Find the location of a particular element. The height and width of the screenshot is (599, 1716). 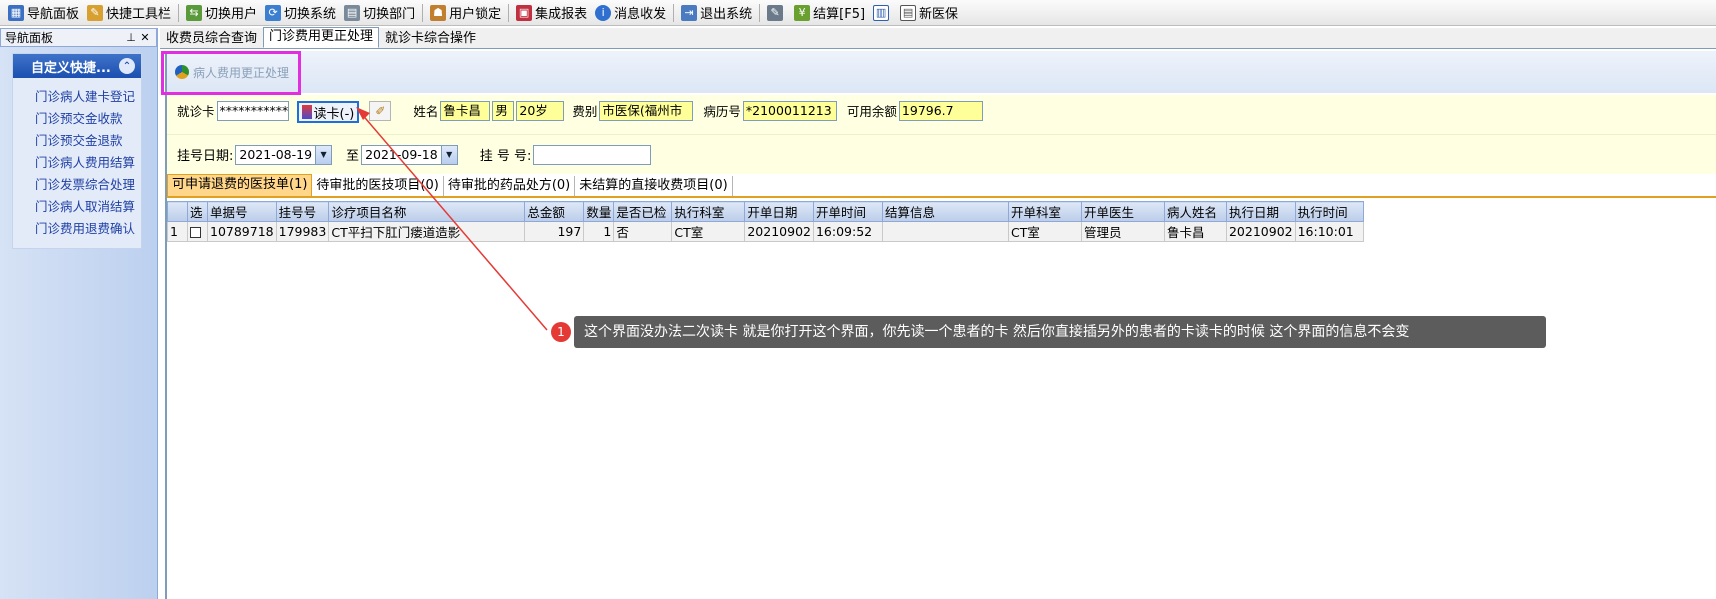

pin-icon: ⊥ is located at coordinates (131, 37).